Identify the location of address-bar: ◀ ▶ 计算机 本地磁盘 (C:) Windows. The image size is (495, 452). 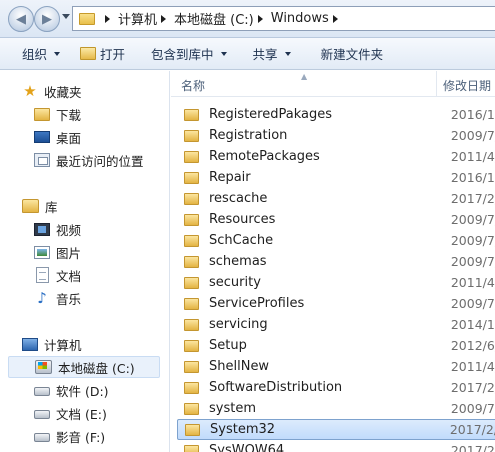
(247, 19).